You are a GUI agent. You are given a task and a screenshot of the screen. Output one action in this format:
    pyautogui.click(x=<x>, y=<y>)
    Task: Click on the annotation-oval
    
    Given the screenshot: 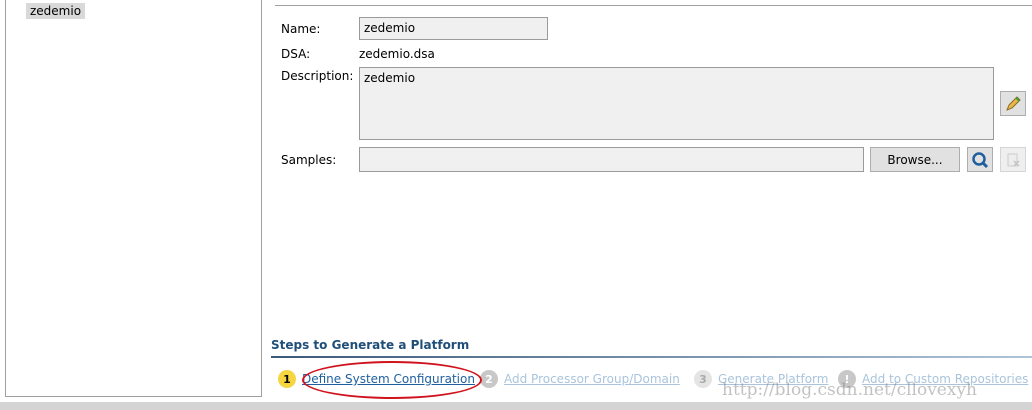 What is the action you would take?
    pyautogui.click(x=392, y=380)
    